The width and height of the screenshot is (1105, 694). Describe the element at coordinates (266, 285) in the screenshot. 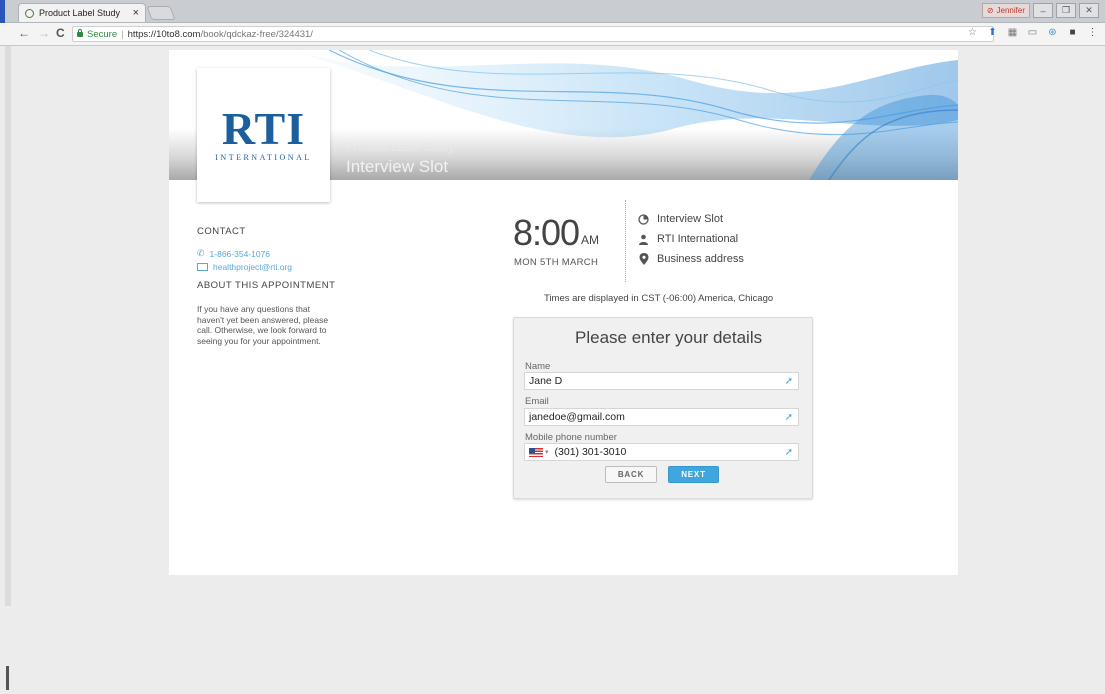

I see `about-heading: ABOUT THIS APPOINTMENT` at that location.